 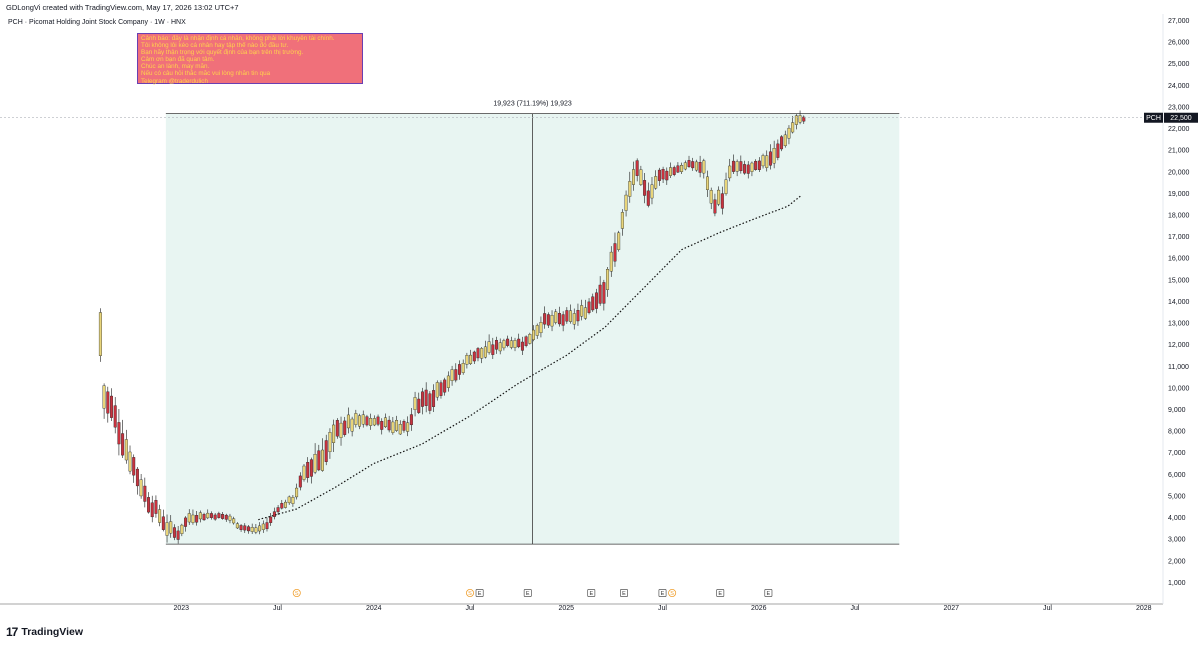 I want to click on tradingview-logo: 17 TradingView, so click(x=44, y=632).